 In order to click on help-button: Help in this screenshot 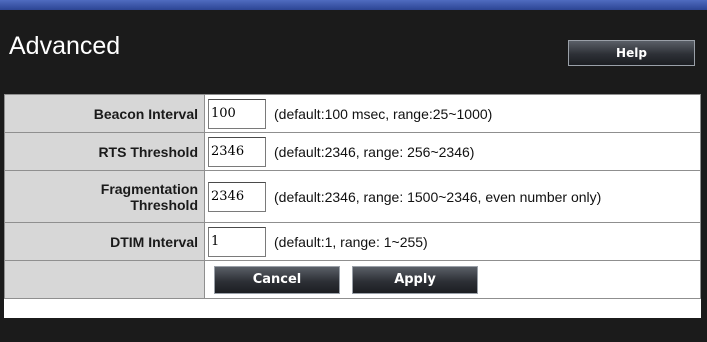, I will do `click(631, 53)`.